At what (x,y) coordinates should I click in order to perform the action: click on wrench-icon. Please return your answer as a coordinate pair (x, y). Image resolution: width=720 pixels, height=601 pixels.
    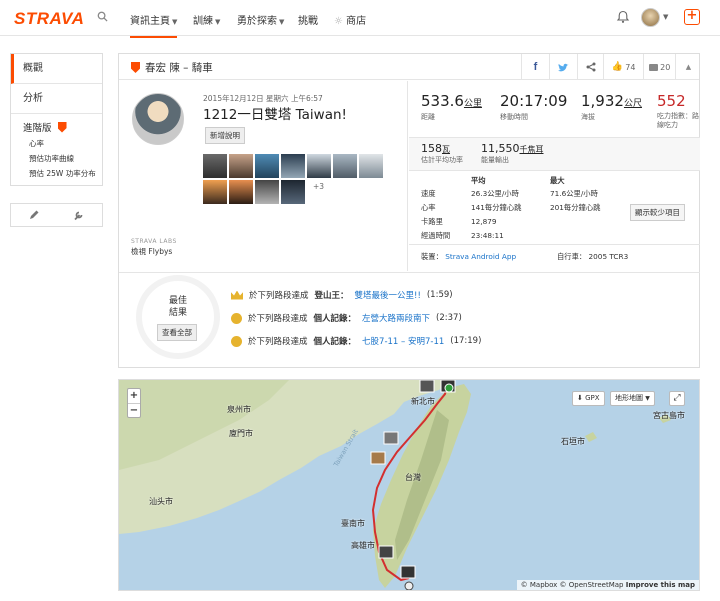
    Looking at the image, I should click on (79, 215).